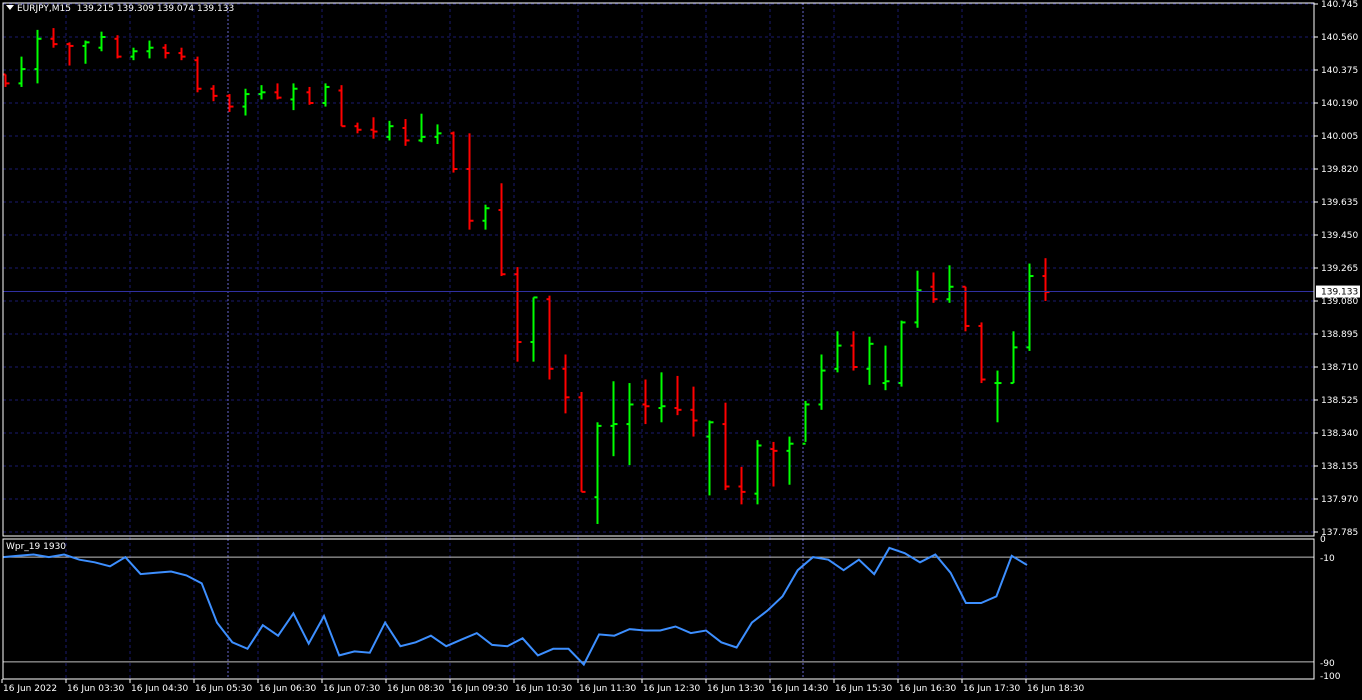 The width and height of the screenshot is (1362, 700). What do you see at coordinates (1339, 335) in the screenshot?
I see `y-tick-label: 138.895` at bounding box center [1339, 335].